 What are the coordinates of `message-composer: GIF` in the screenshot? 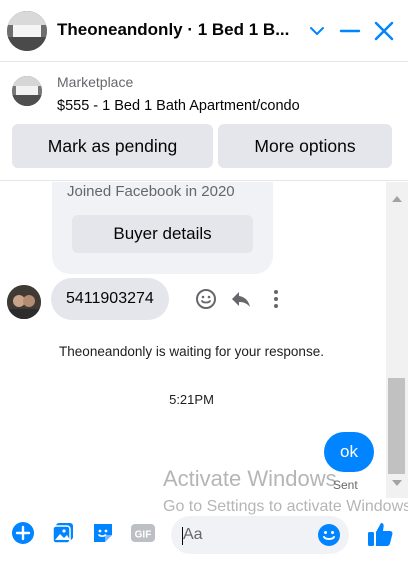 It's located at (204, 538).